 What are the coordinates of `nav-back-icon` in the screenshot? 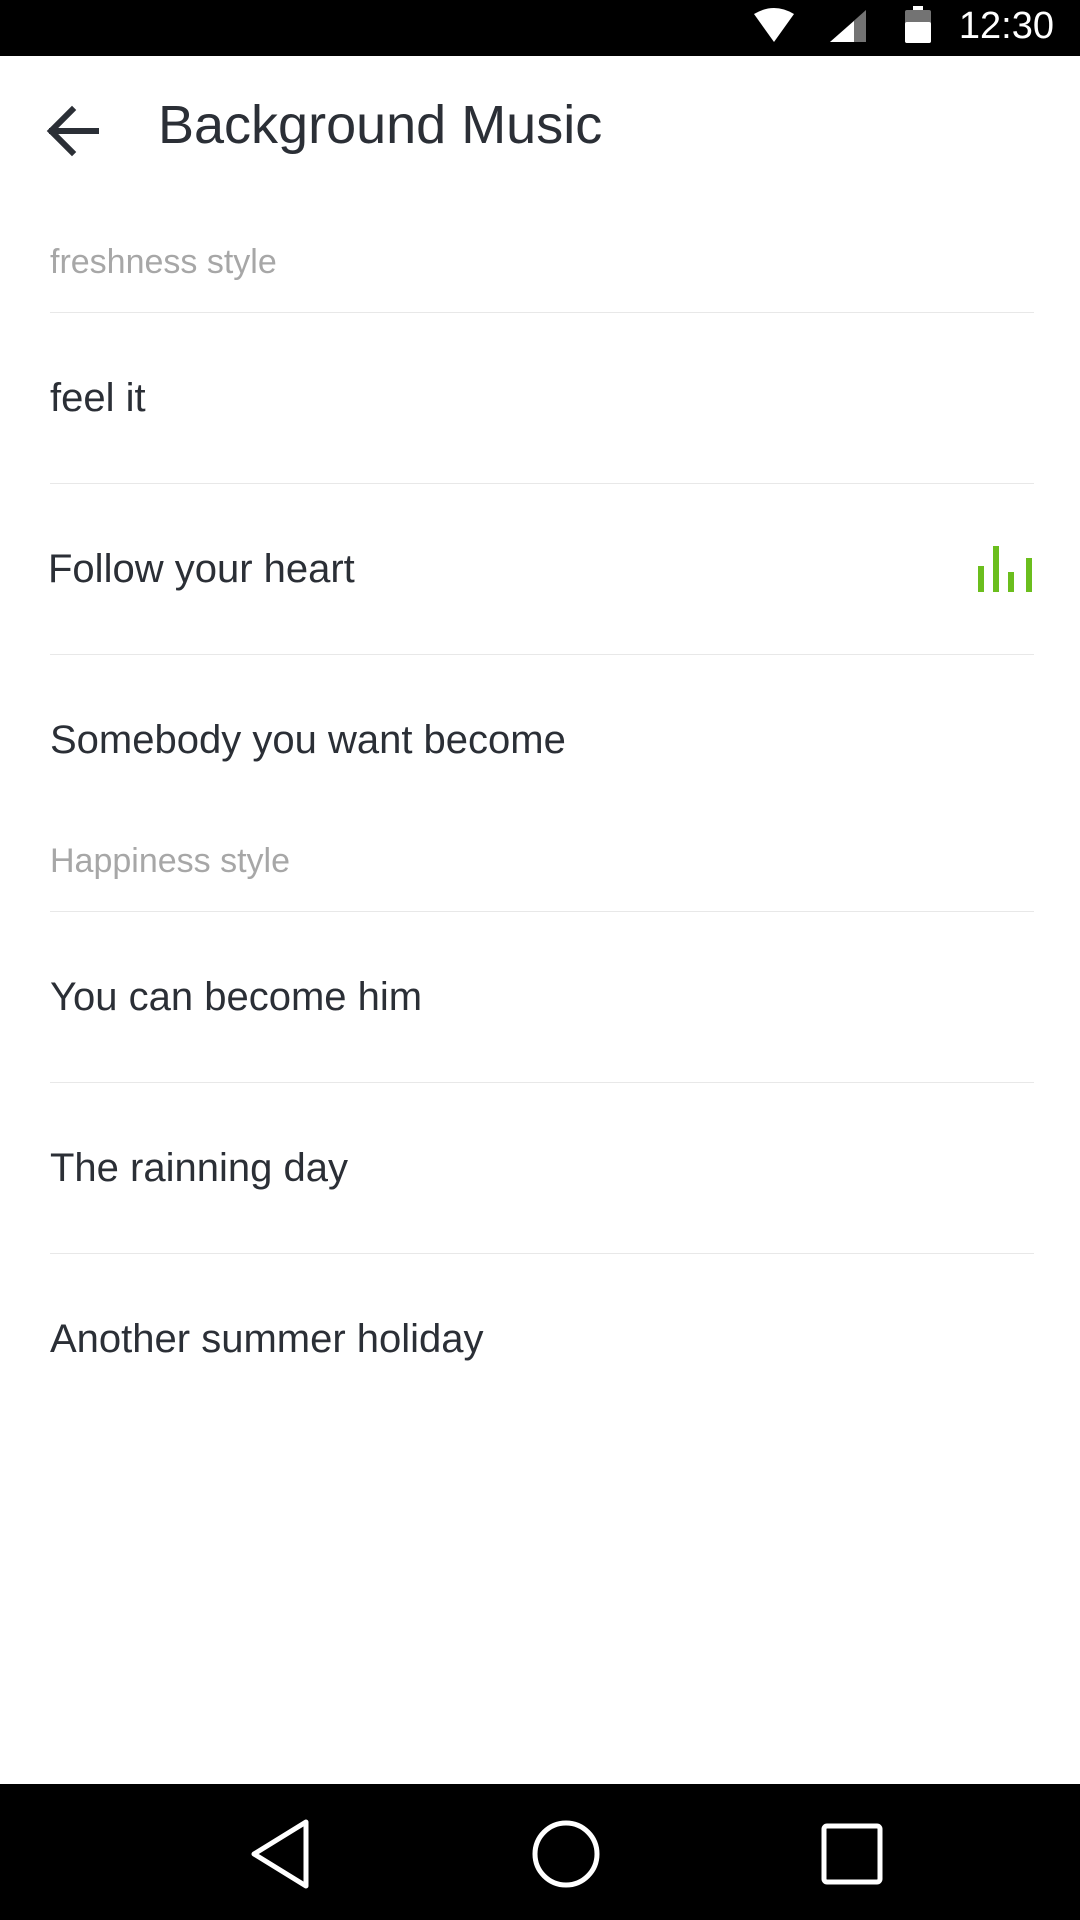 It's located at (282, 1854).